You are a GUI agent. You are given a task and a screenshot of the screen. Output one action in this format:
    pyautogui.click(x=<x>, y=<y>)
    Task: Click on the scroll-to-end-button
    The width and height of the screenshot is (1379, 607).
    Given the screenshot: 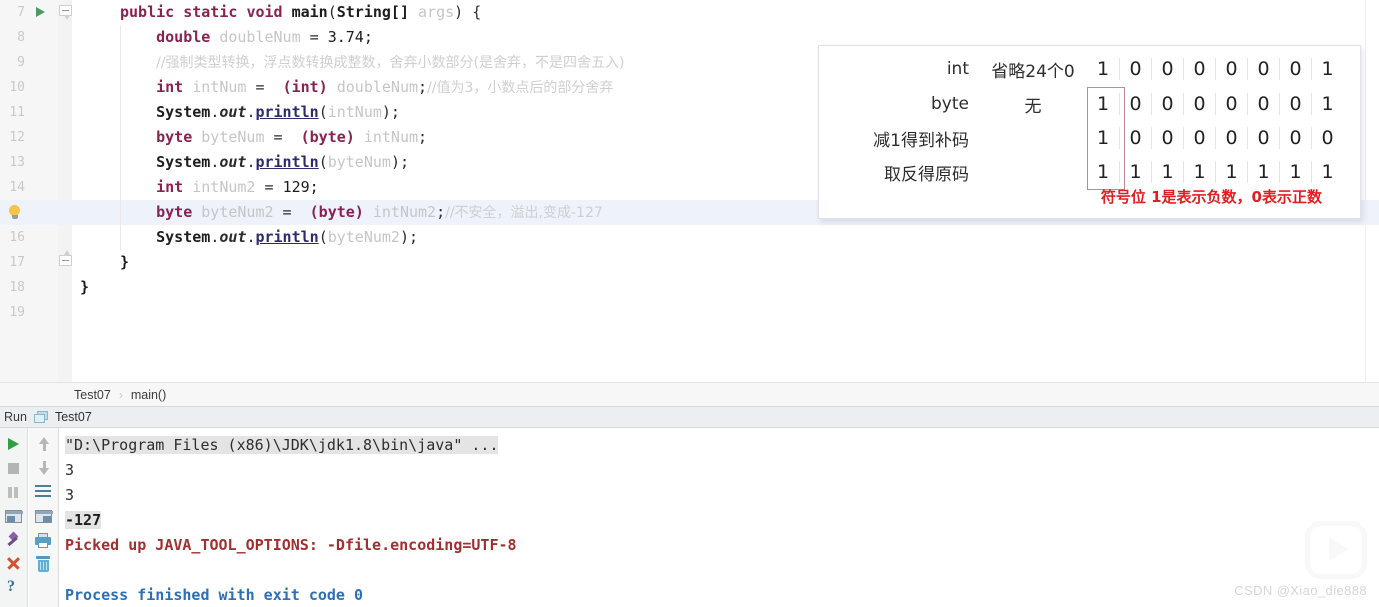 What is the action you would take?
    pyautogui.click(x=43, y=516)
    